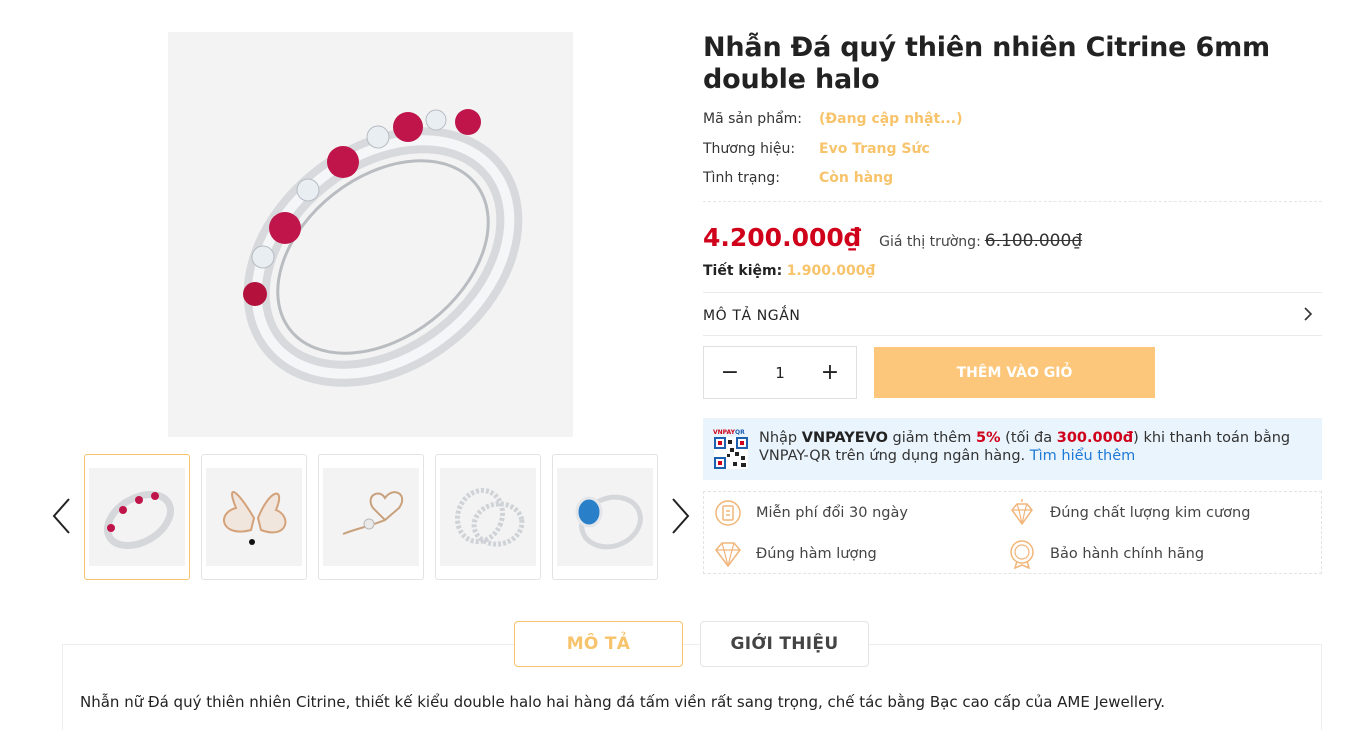 The image size is (1365, 730). I want to click on quantity-input, so click(780, 372).